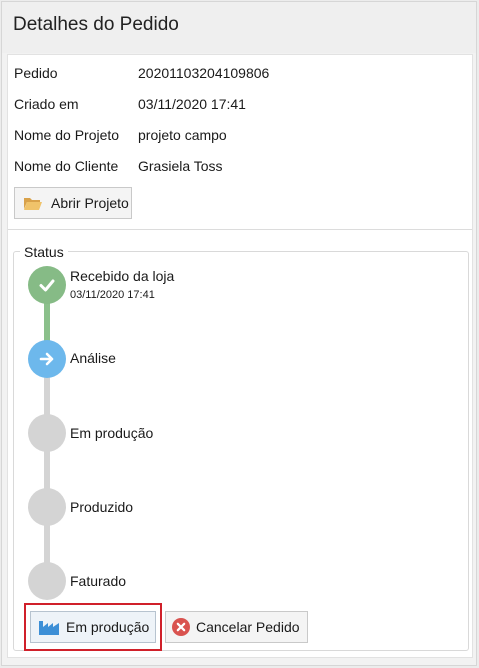 The image size is (479, 668). I want to click on step-invoiced-circle, so click(47, 581).